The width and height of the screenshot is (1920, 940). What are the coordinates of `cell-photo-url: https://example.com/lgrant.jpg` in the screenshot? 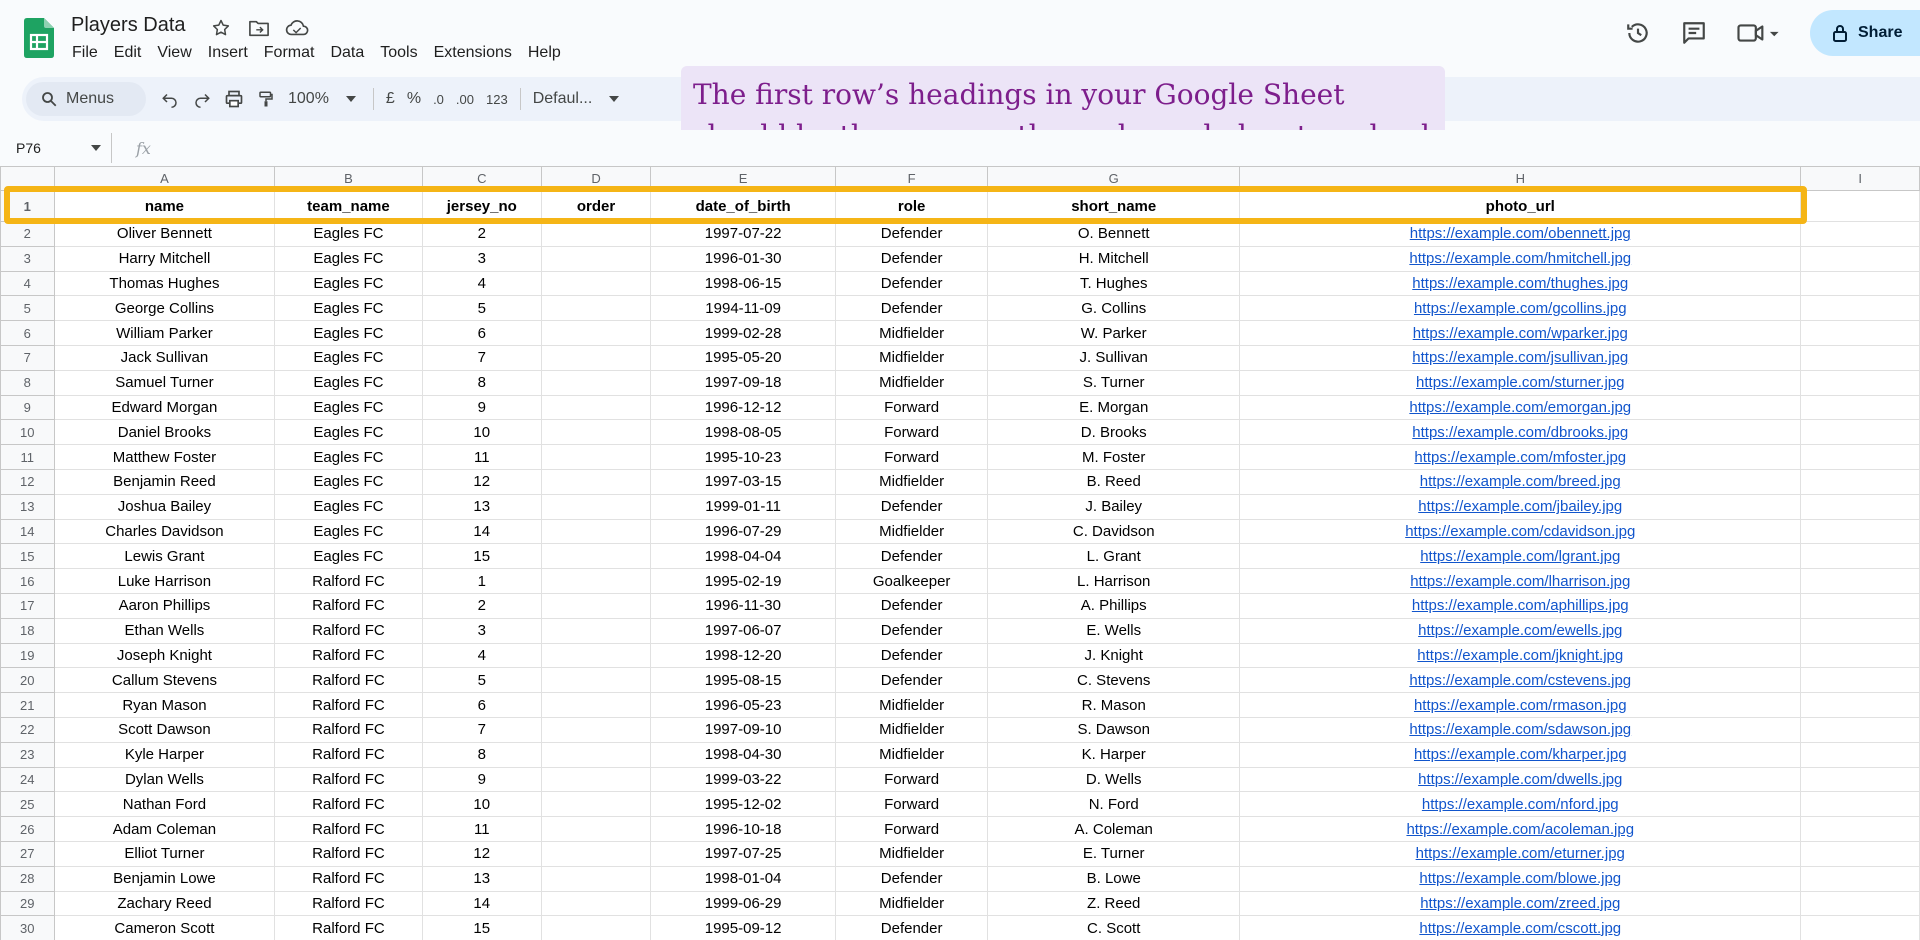 It's located at (1520, 556).